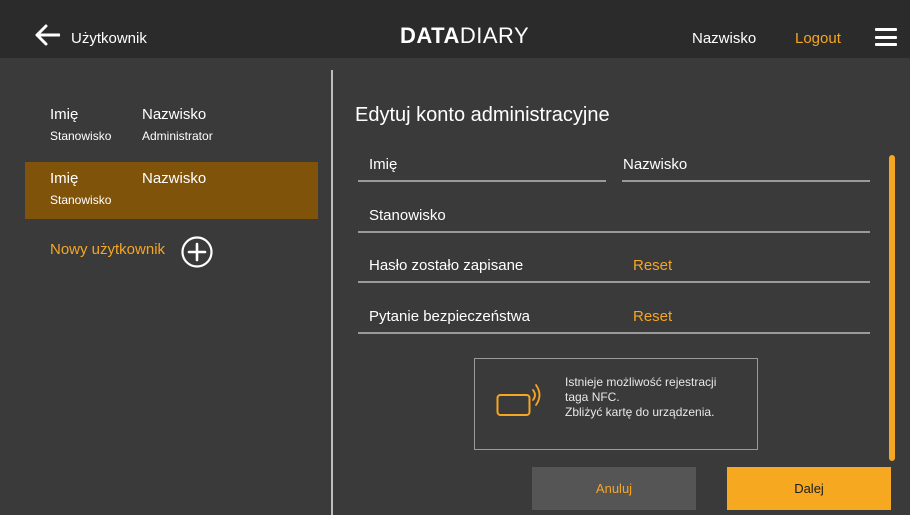 Image resolution: width=910 pixels, height=515 pixels. I want to click on scrollbar, so click(892, 308).